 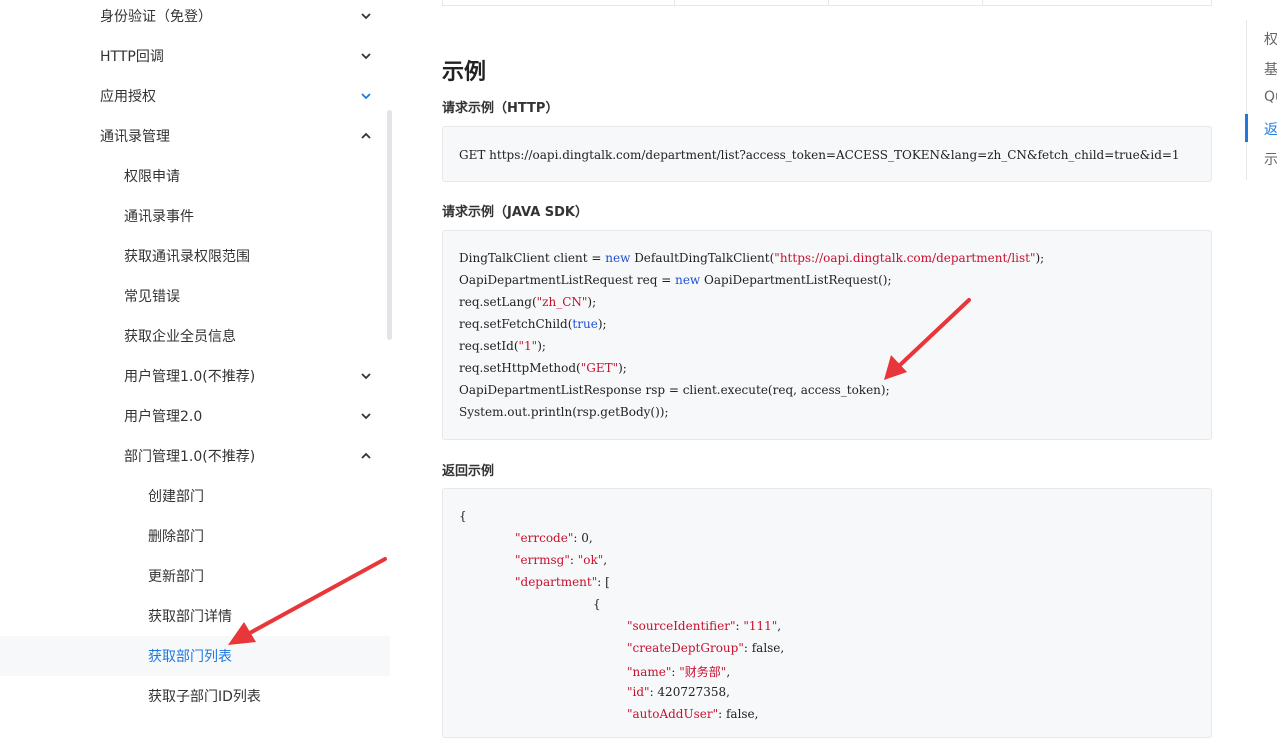 I want to click on toc-item: 权, so click(x=1270, y=39).